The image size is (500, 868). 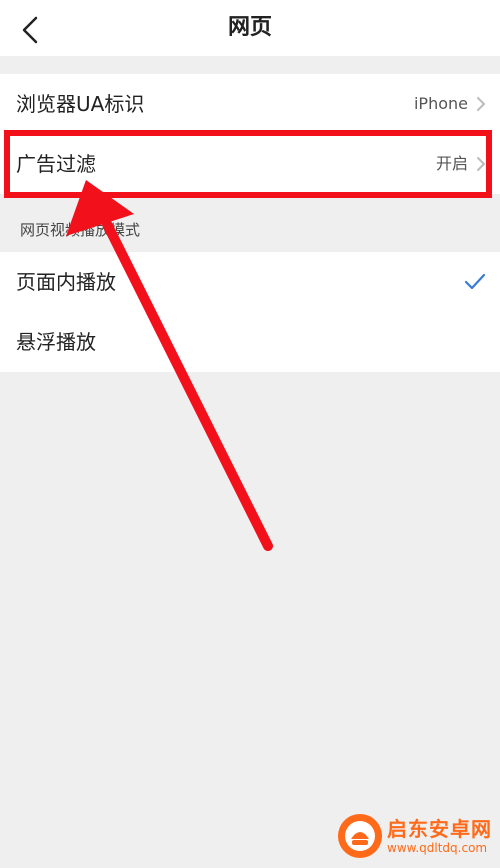 I want to click on watermark-text: 启东安卓网 www.qdltdq.com, so click(x=439, y=836).